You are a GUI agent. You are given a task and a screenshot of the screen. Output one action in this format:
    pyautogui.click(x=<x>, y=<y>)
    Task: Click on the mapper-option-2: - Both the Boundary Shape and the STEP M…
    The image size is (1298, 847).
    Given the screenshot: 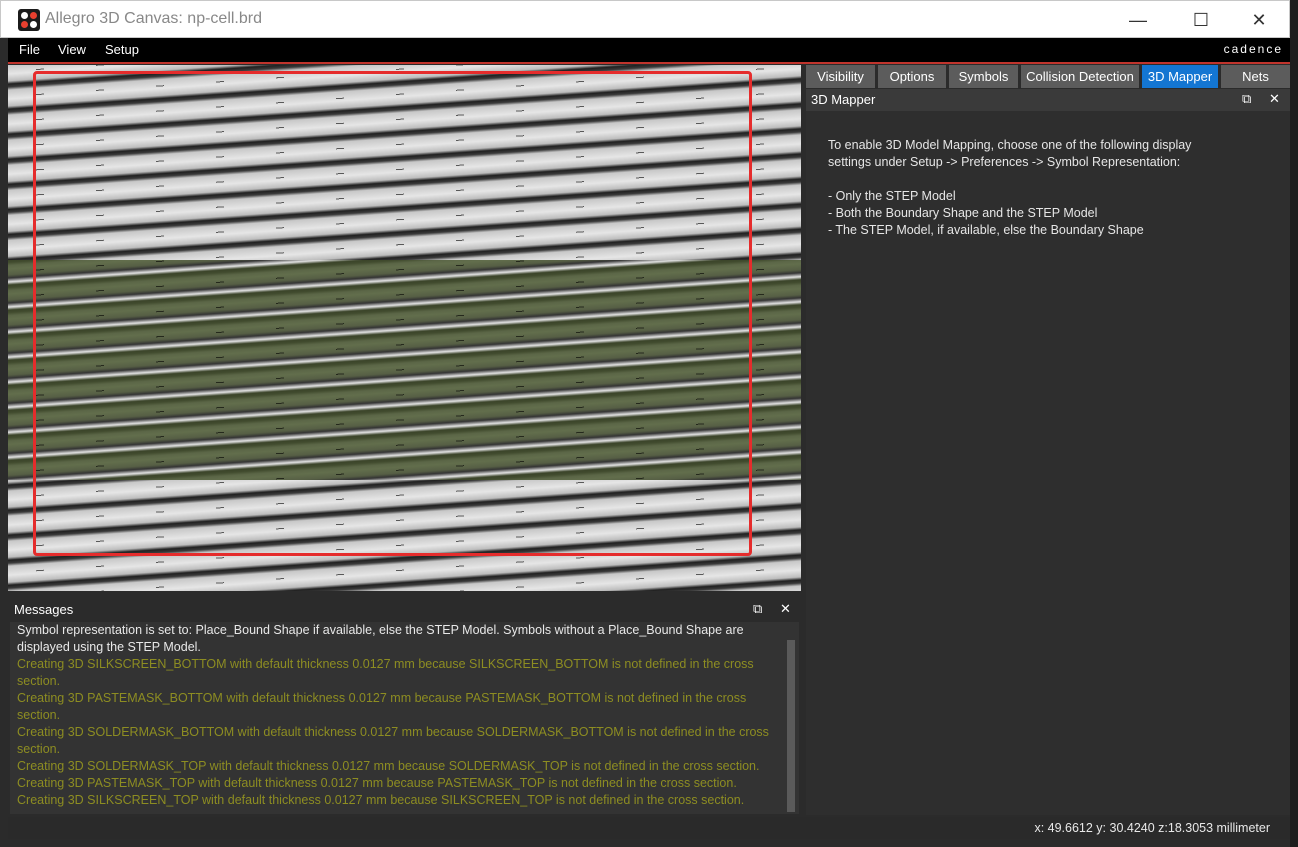 What is the action you would take?
    pyautogui.click(x=963, y=213)
    